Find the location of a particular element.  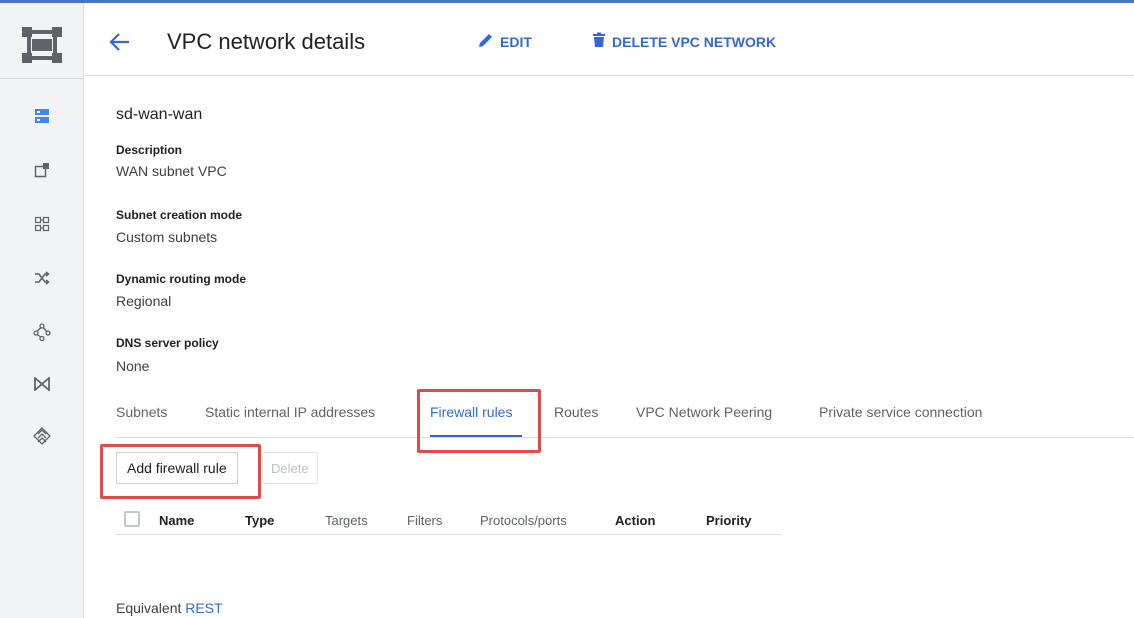

tab-private-service-connection: Private service connection is located at coordinates (900, 412).